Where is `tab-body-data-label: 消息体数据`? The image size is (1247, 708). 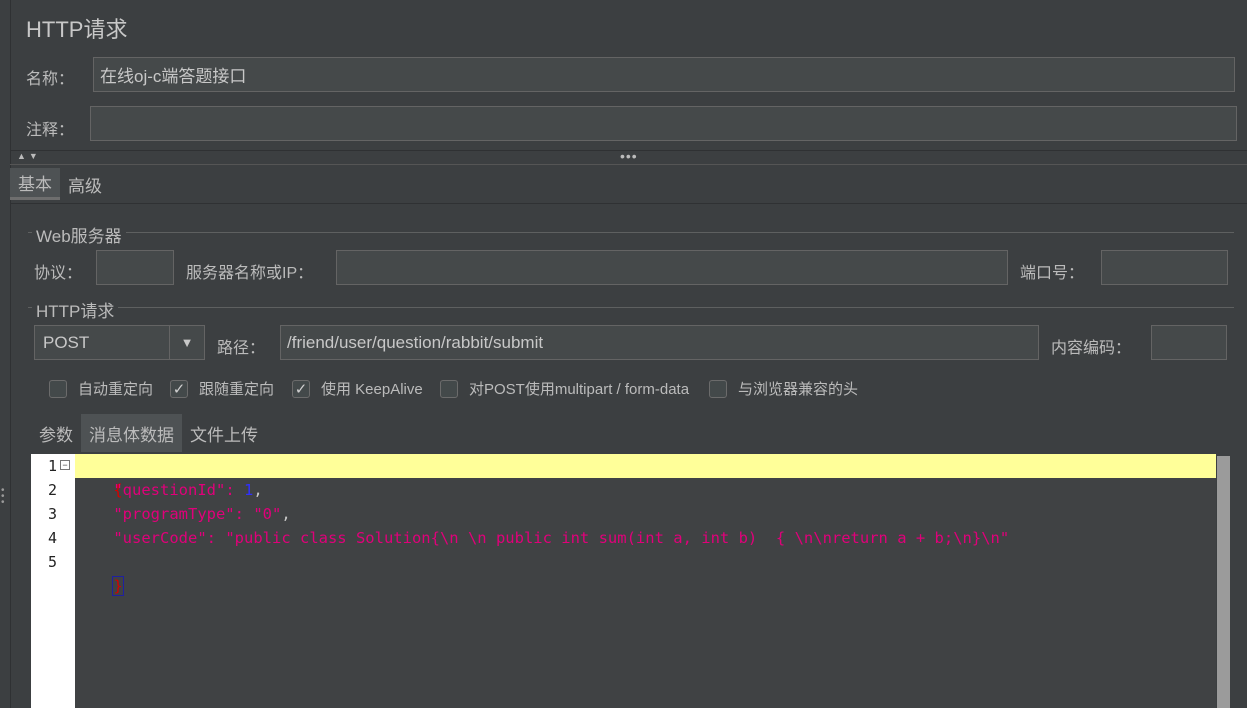
tab-body-data-label: 消息体数据 is located at coordinates (131, 435).